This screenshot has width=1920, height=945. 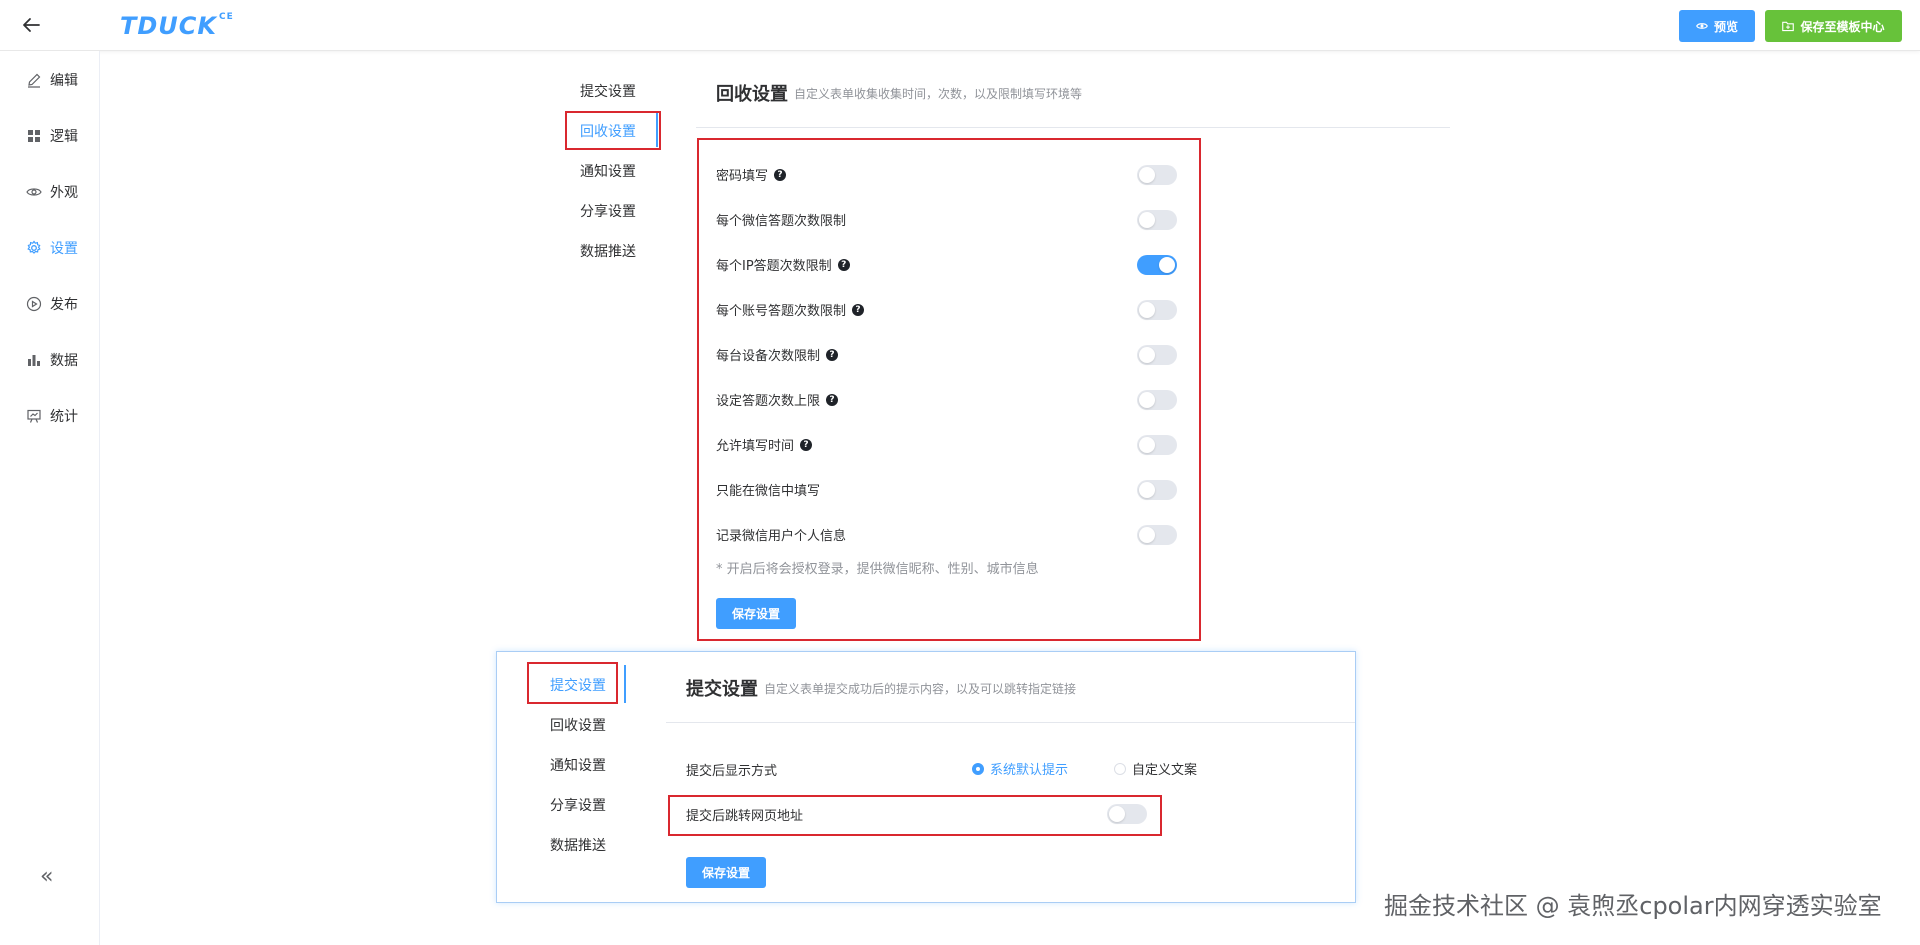 What do you see at coordinates (34, 247) in the screenshot?
I see `gear-icon` at bounding box center [34, 247].